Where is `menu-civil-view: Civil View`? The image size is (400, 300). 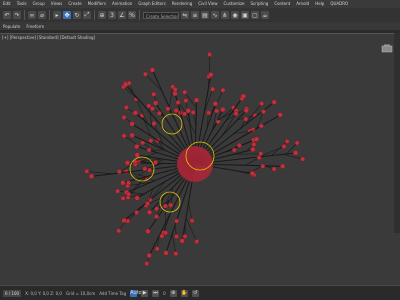
menu-civil-view: Civil View is located at coordinates (207, 4).